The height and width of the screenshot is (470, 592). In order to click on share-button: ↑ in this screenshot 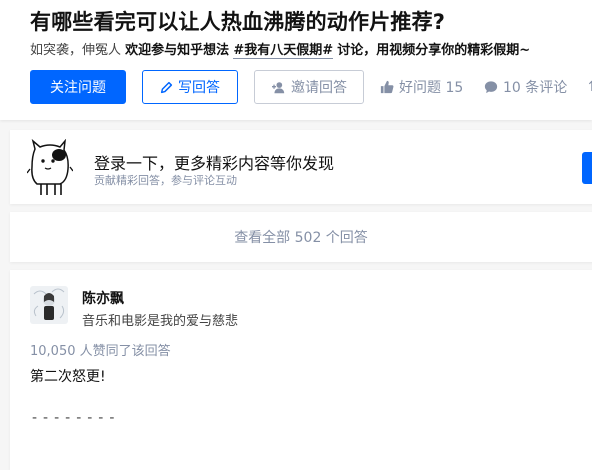, I will do `click(589, 87)`.